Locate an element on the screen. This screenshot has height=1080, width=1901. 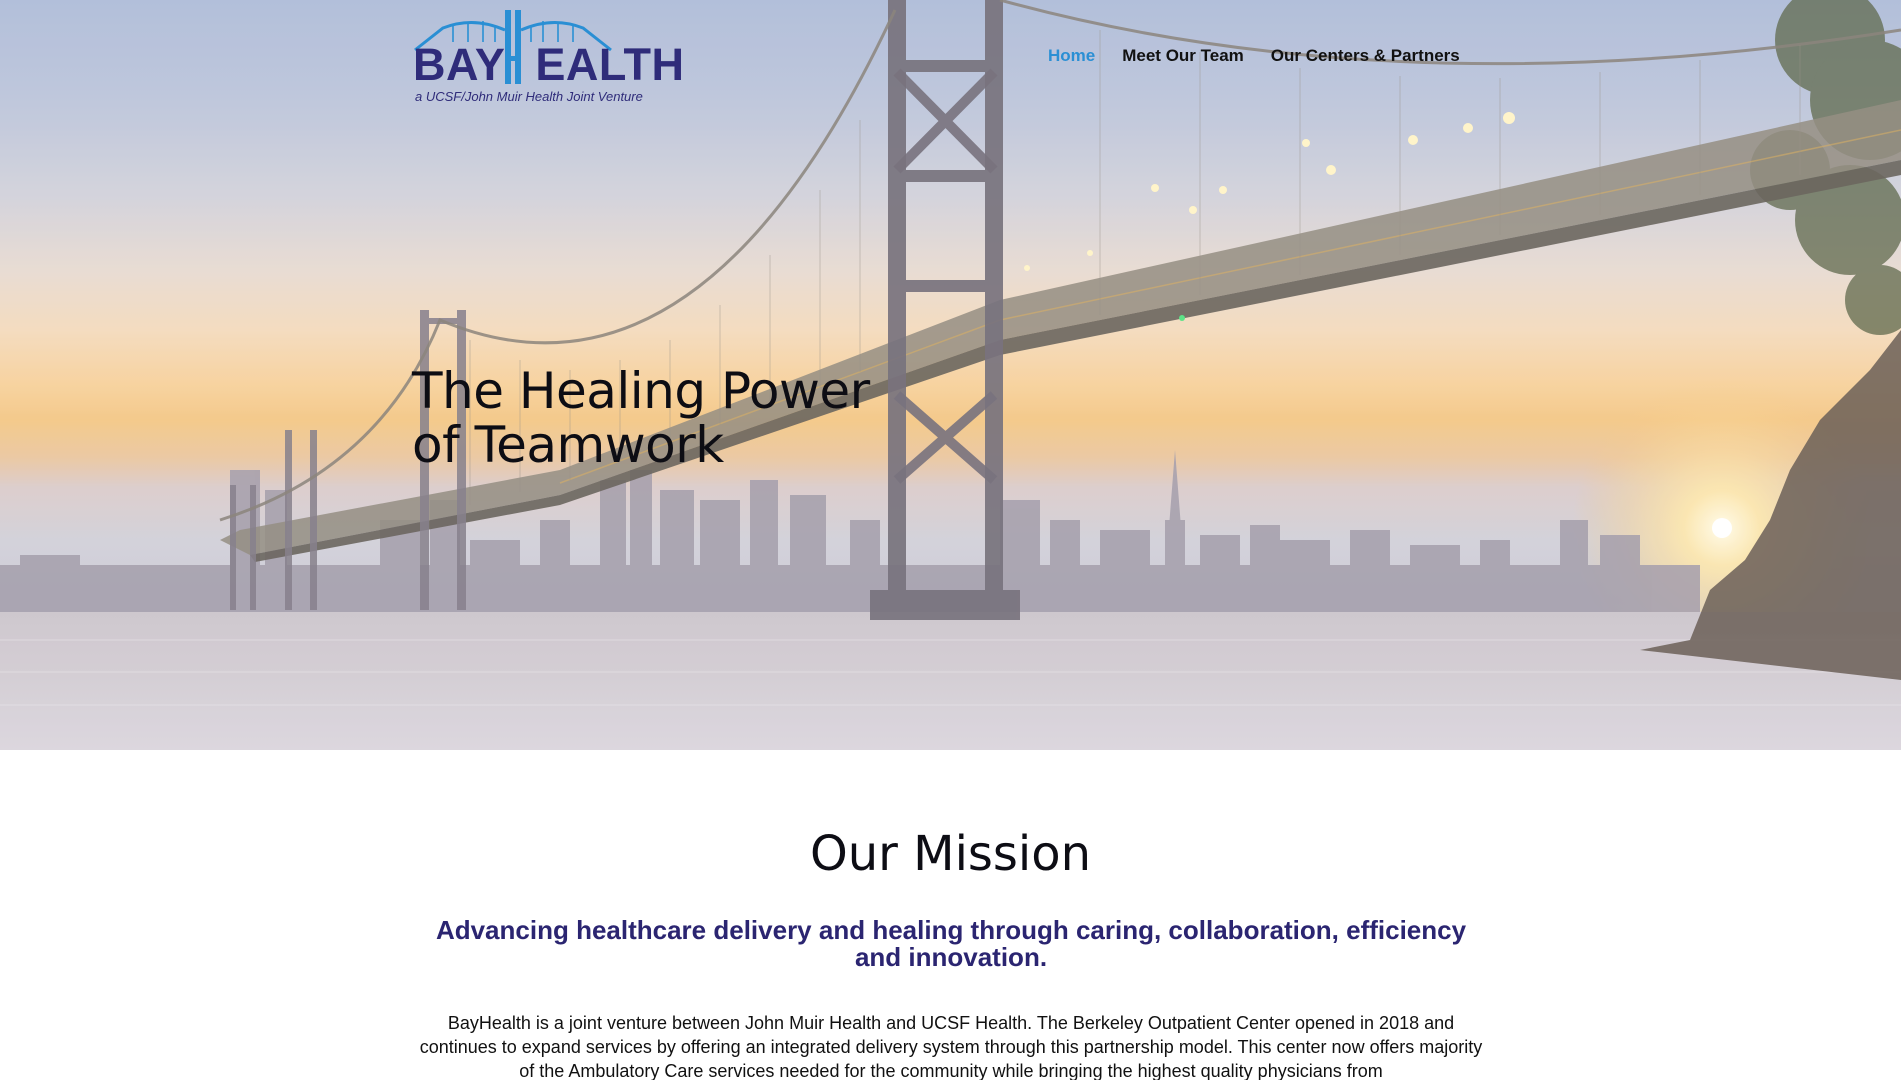
logo-tagline: a UCSF/John Muir Health Joint Venture is located at coordinates (529, 96).